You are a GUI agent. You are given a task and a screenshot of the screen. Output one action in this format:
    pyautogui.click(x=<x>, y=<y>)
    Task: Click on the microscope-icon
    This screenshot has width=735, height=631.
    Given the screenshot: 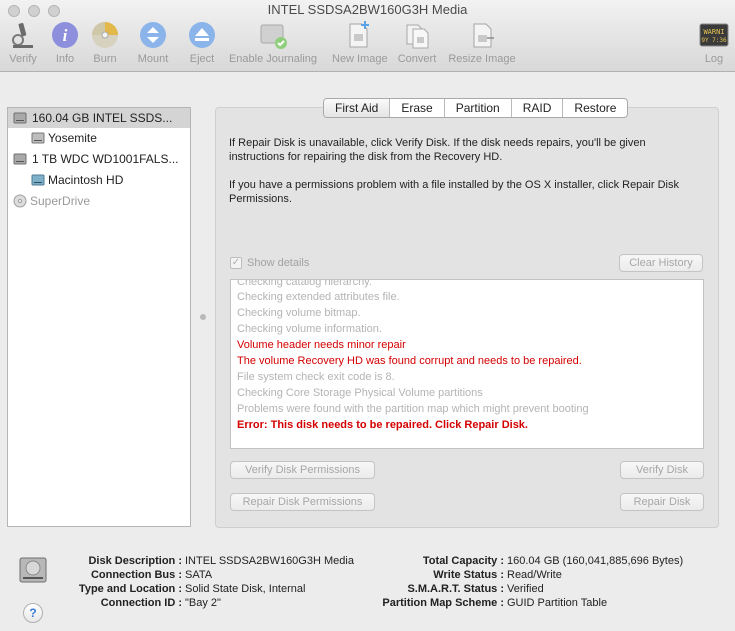 What is the action you would take?
    pyautogui.click(x=22, y=35)
    